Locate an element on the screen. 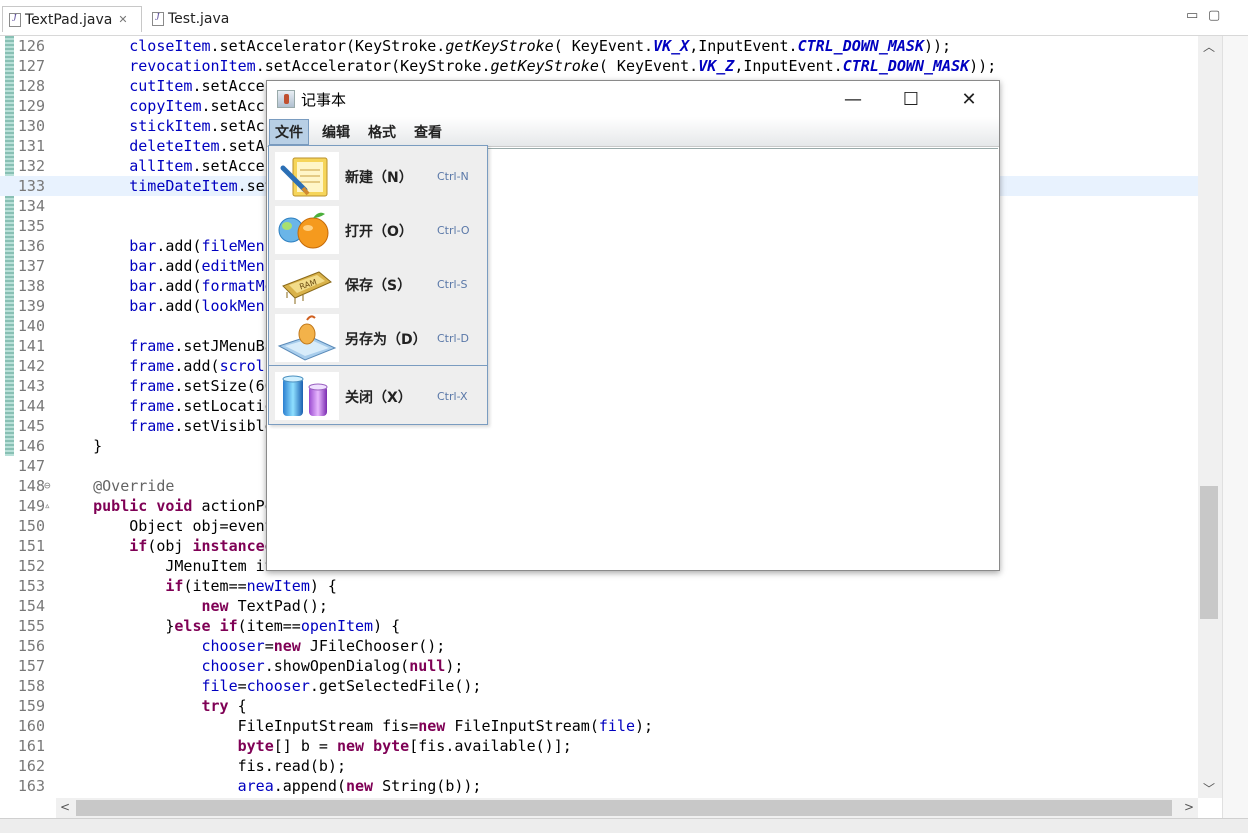  line-number: 138 is located at coordinates (31, 286).